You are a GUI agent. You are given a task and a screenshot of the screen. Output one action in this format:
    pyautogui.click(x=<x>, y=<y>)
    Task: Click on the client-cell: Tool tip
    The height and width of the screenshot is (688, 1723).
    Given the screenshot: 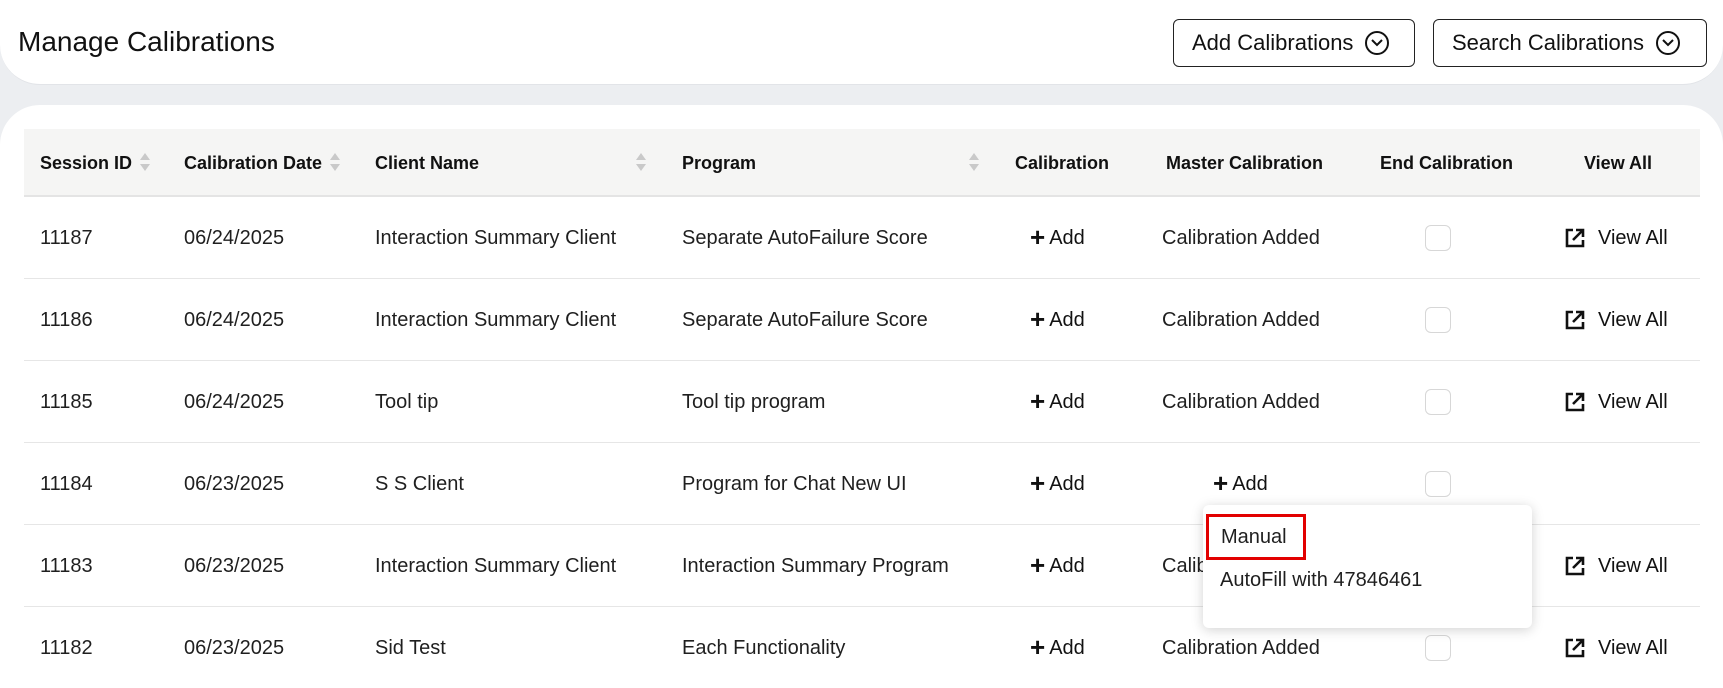 What is the action you would take?
    pyautogui.click(x=407, y=401)
    